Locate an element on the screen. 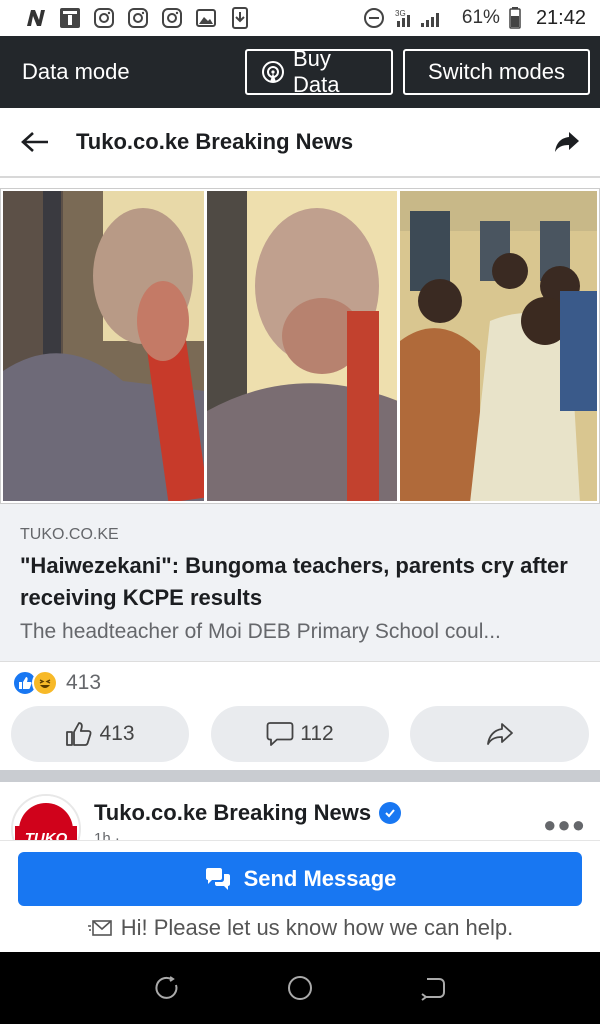 The width and height of the screenshot is (600, 1024). post-page-name: Tuko.co.ke Breaking News is located at coordinates (248, 813).